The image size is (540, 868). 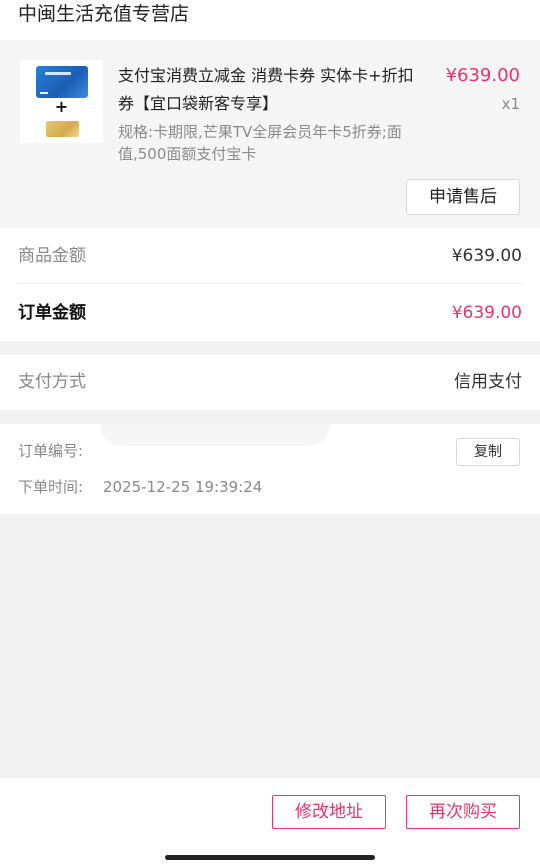 I want to click on modify-address-button: 修改地址, so click(x=329, y=812).